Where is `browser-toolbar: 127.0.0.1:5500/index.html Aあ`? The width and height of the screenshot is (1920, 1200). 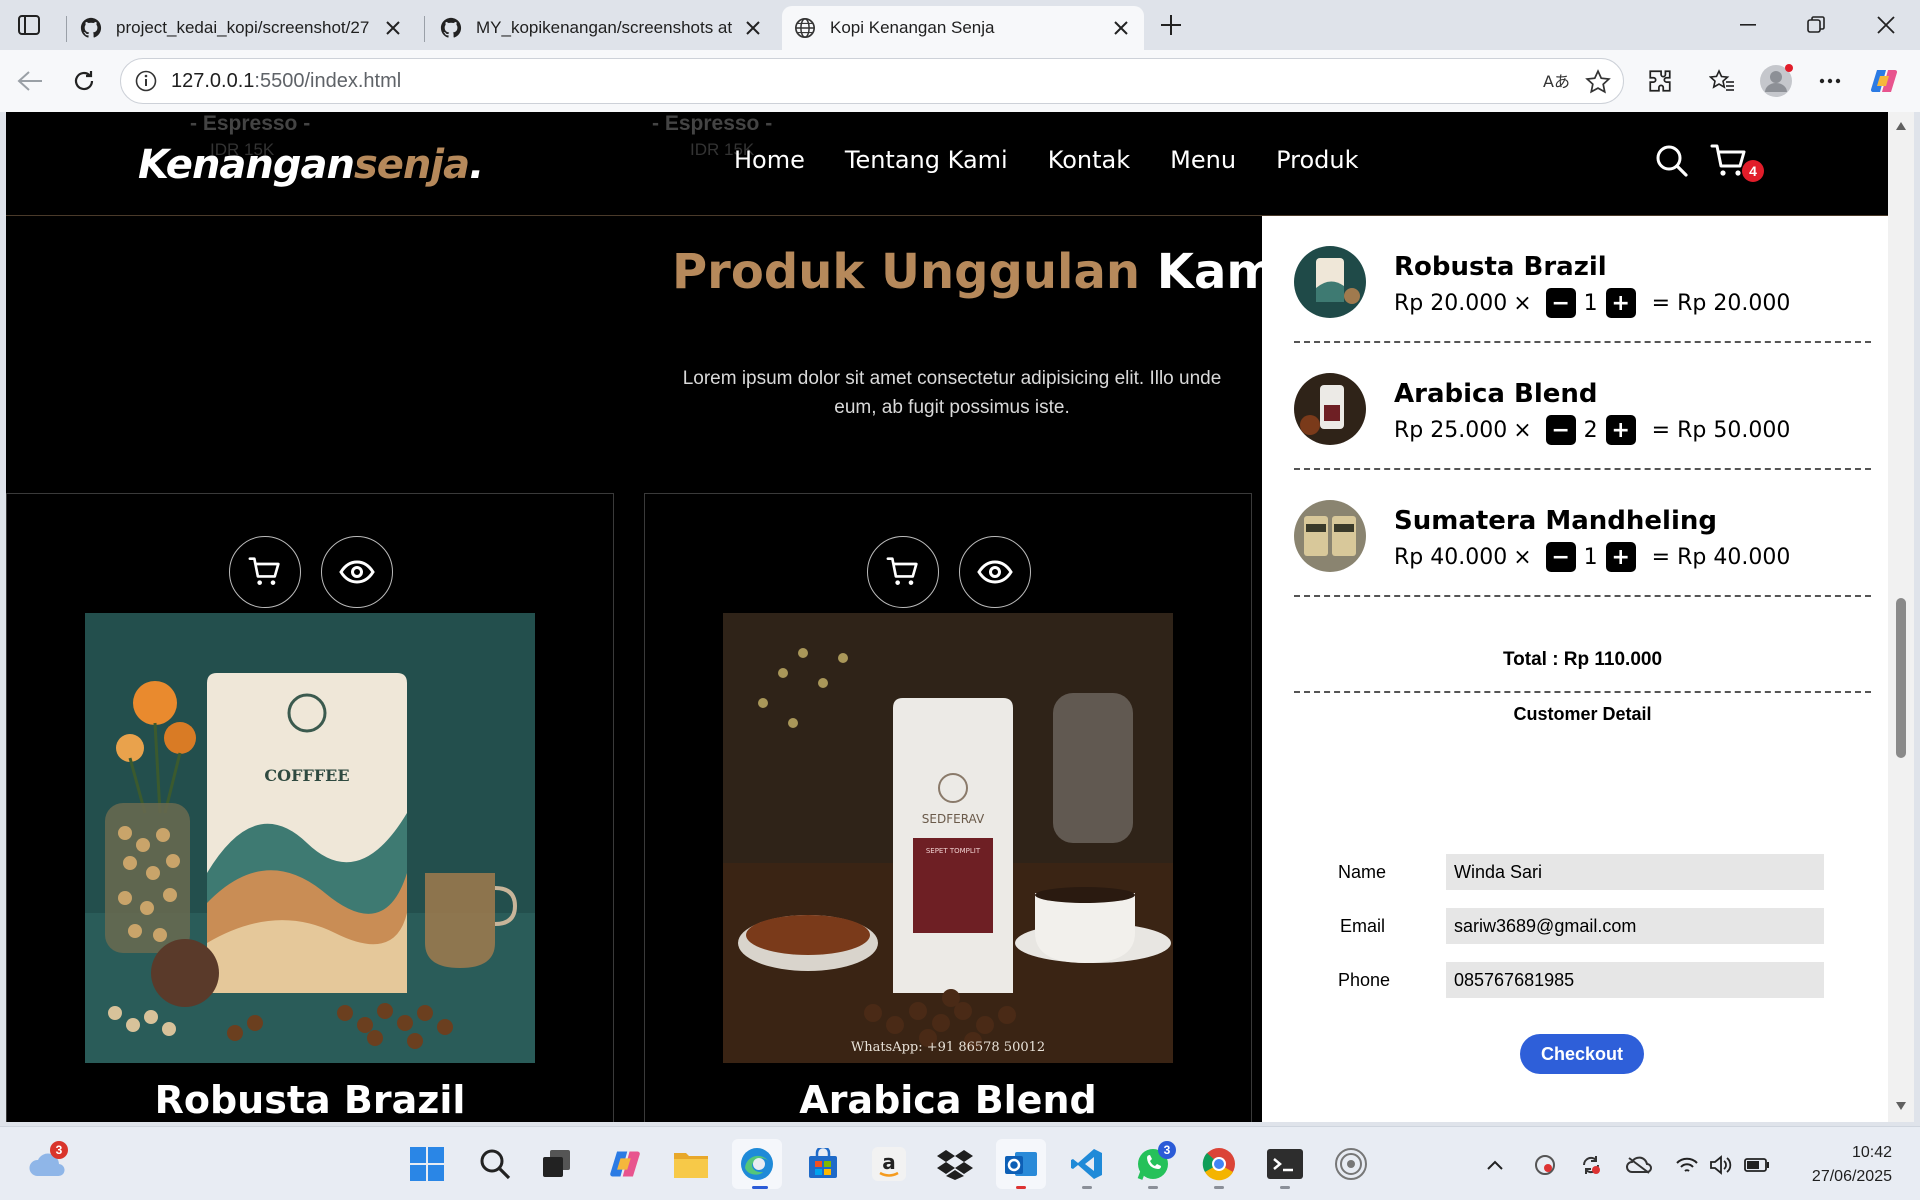
browser-toolbar: 127.0.0.1:5500/index.html Aあ is located at coordinates (960, 81).